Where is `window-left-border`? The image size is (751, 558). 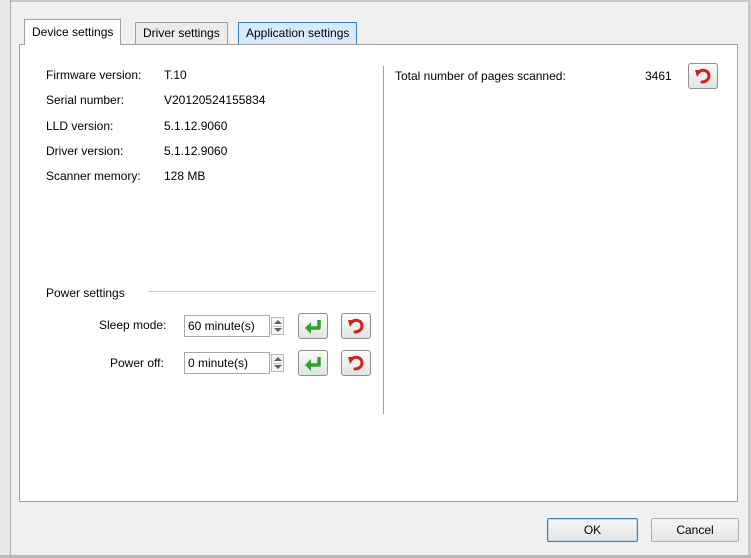 window-left-border is located at coordinates (5, 279).